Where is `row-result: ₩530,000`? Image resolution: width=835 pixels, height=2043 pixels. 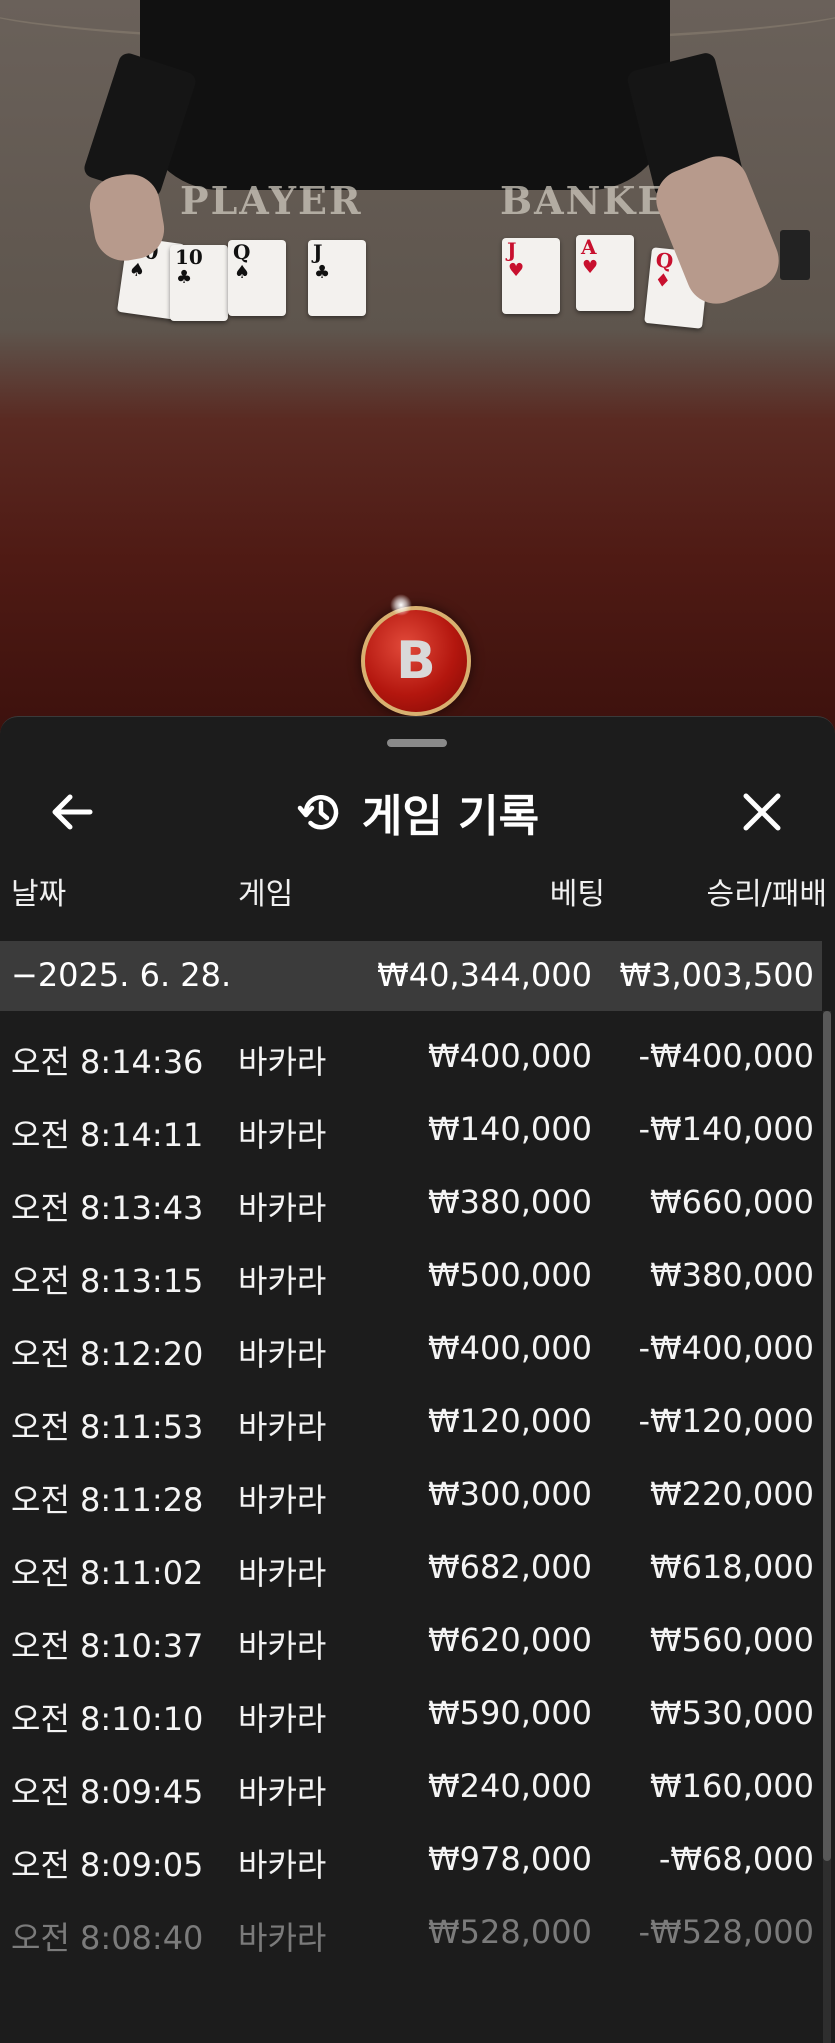 row-result: ₩530,000 is located at coordinates (732, 1713).